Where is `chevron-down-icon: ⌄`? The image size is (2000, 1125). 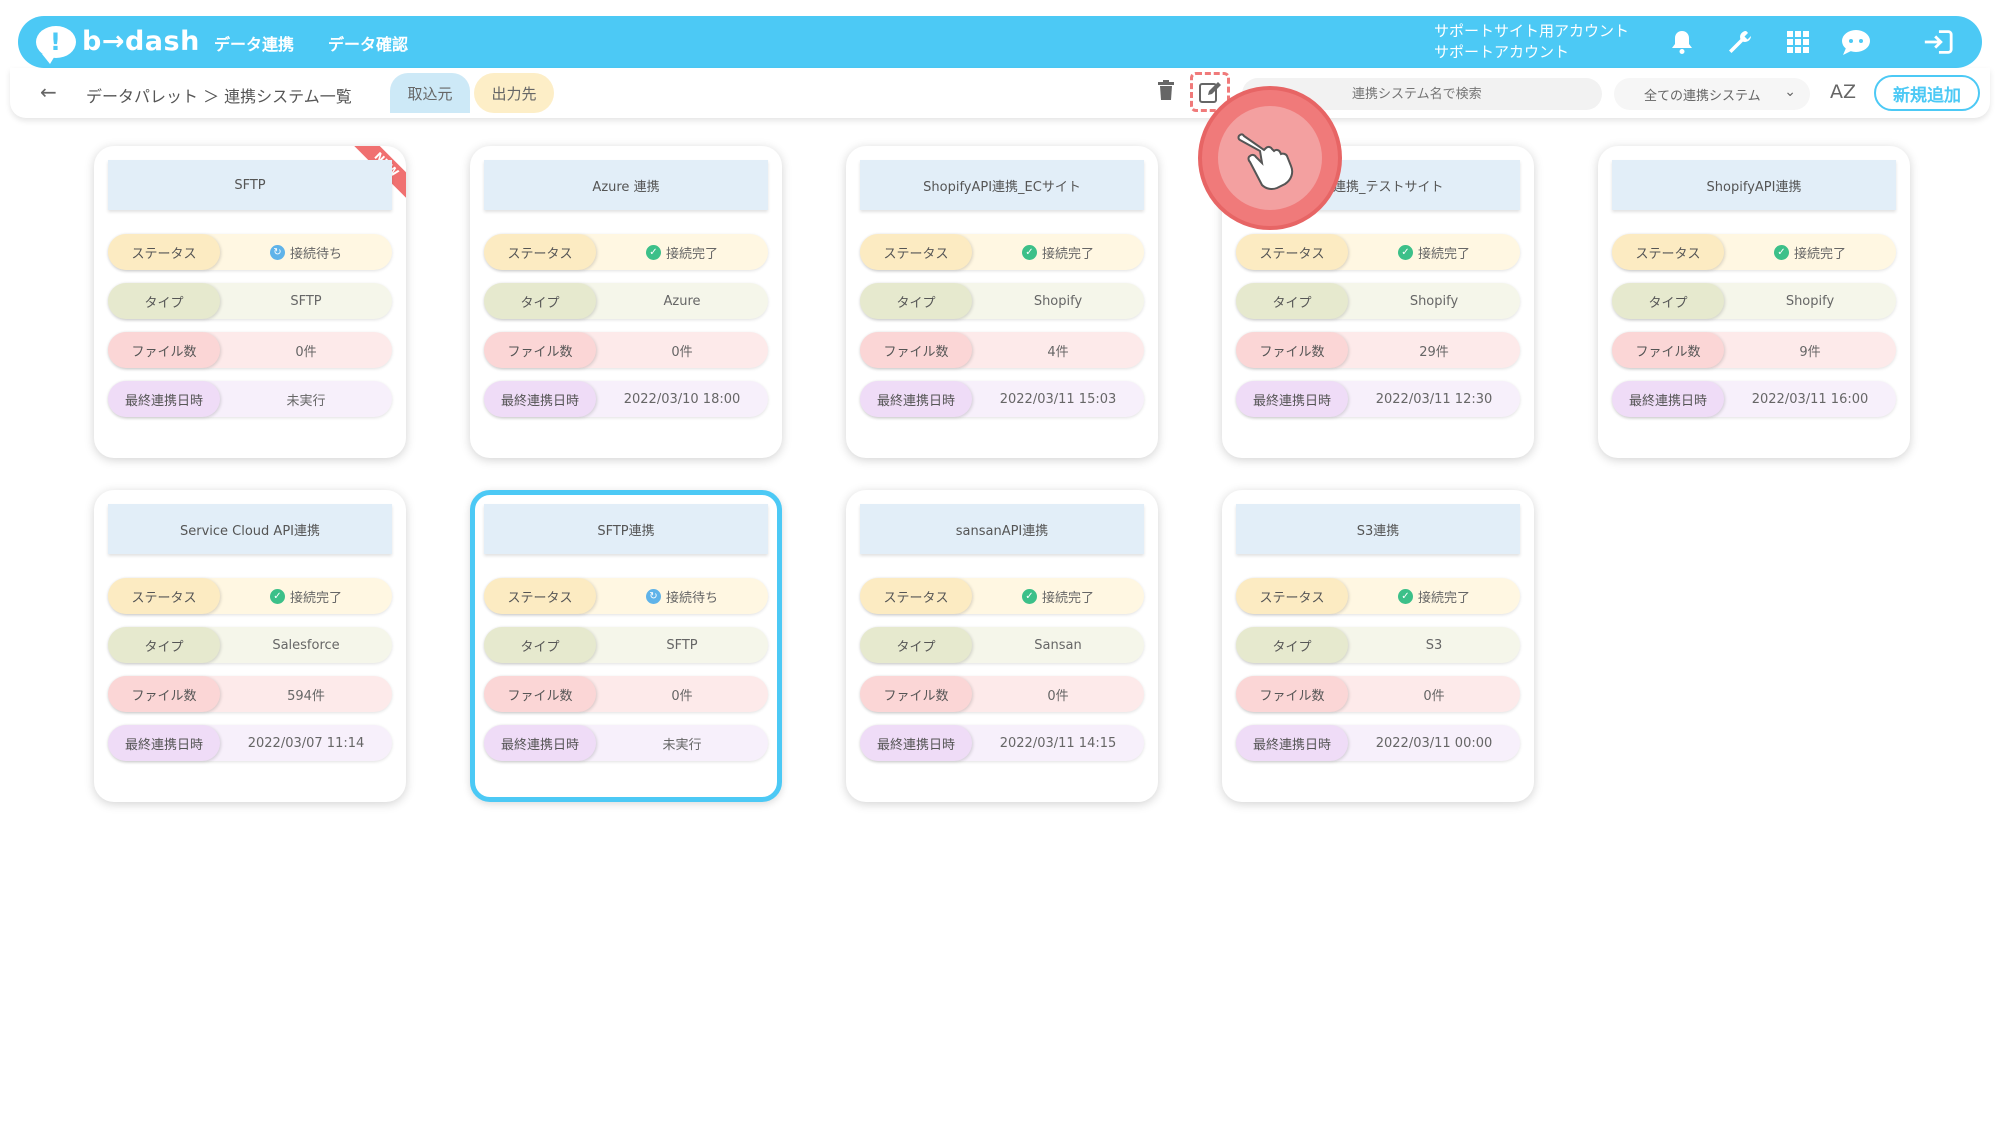 chevron-down-icon: ⌄ is located at coordinates (1790, 92).